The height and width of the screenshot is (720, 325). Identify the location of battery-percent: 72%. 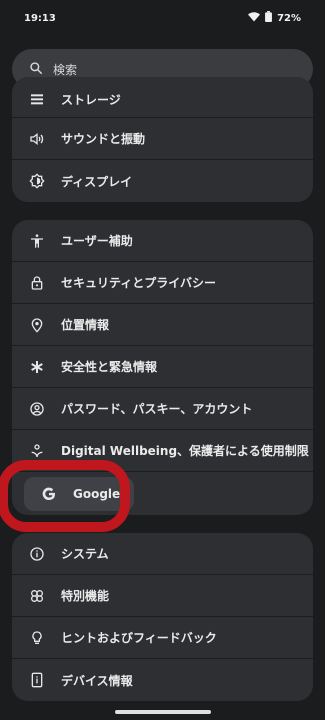
(289, 18).